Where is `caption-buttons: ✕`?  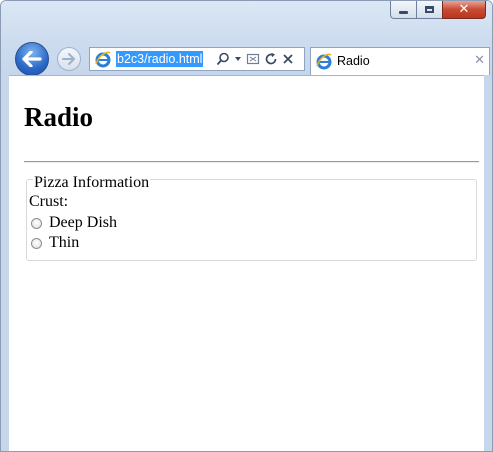 caption-buttons: ✕ is located at coordinates (438, 11).